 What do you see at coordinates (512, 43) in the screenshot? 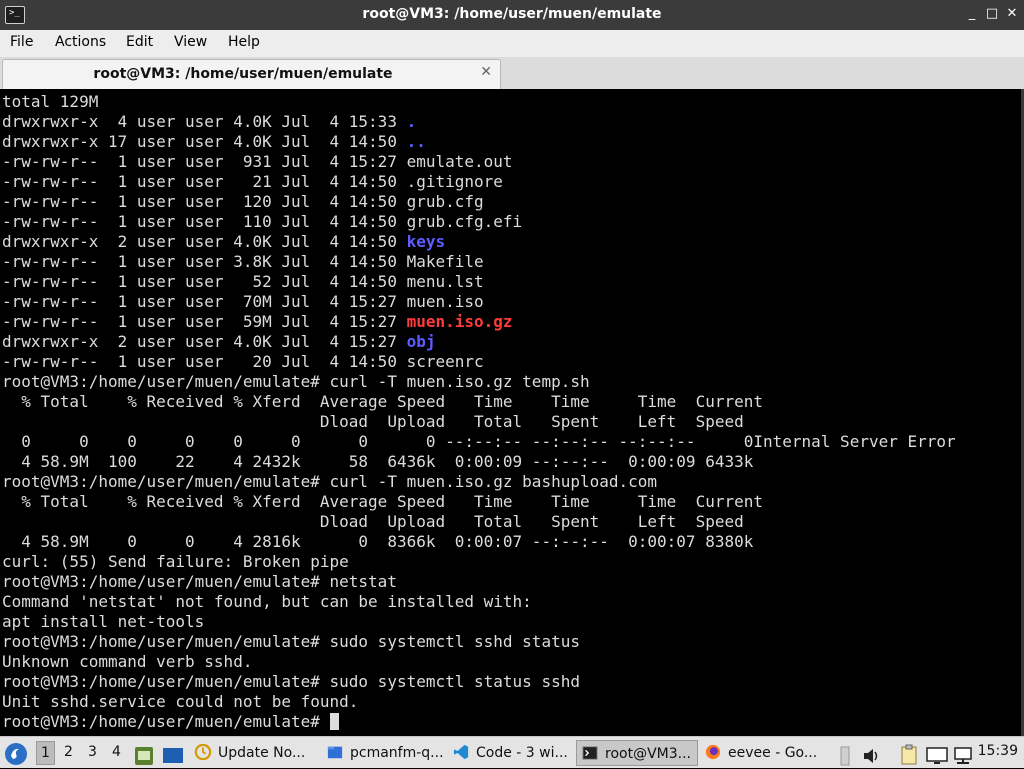
I see `menu-bar: File Actions Edit View Help` at bounding box center [512, 43].